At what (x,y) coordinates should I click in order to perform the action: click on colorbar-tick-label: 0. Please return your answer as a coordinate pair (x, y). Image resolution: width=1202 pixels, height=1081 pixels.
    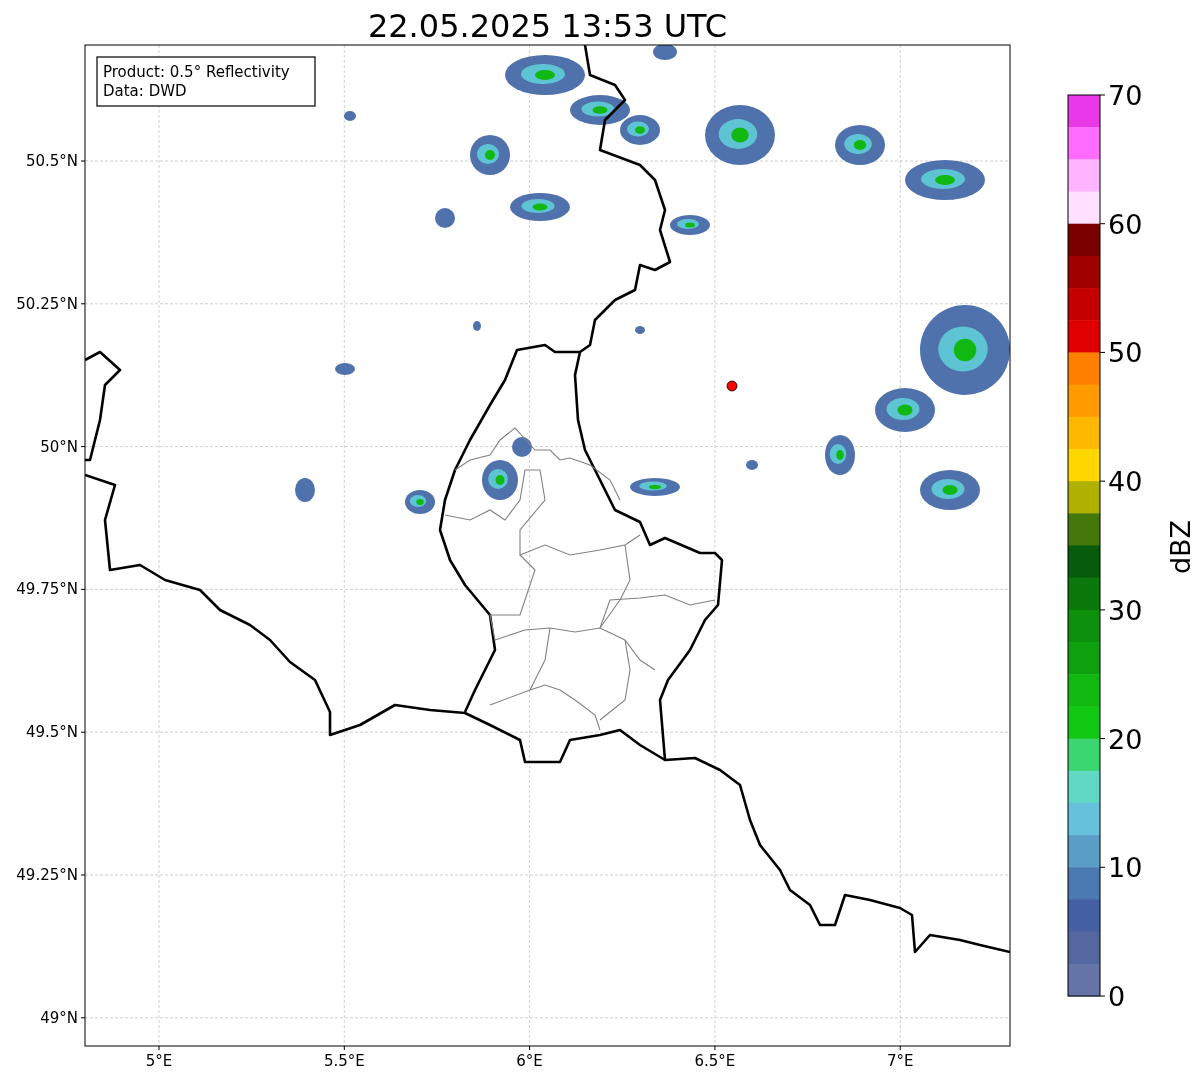
    Looking at the image, I should click on (1117, 996).